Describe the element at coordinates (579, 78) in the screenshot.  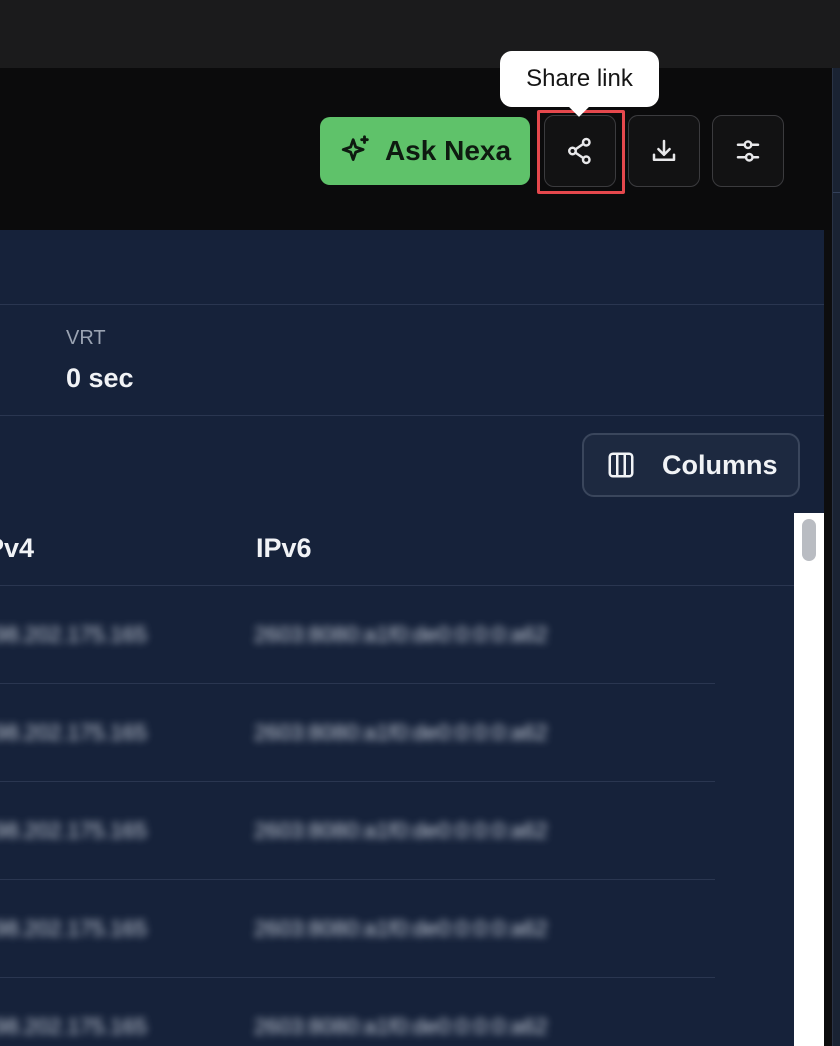
I see `tooltip-text: Share link` at that location.